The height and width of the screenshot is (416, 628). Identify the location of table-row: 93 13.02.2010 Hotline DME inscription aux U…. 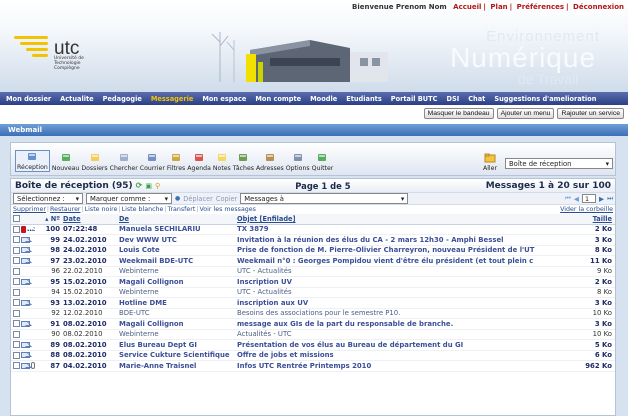
(313, 303).